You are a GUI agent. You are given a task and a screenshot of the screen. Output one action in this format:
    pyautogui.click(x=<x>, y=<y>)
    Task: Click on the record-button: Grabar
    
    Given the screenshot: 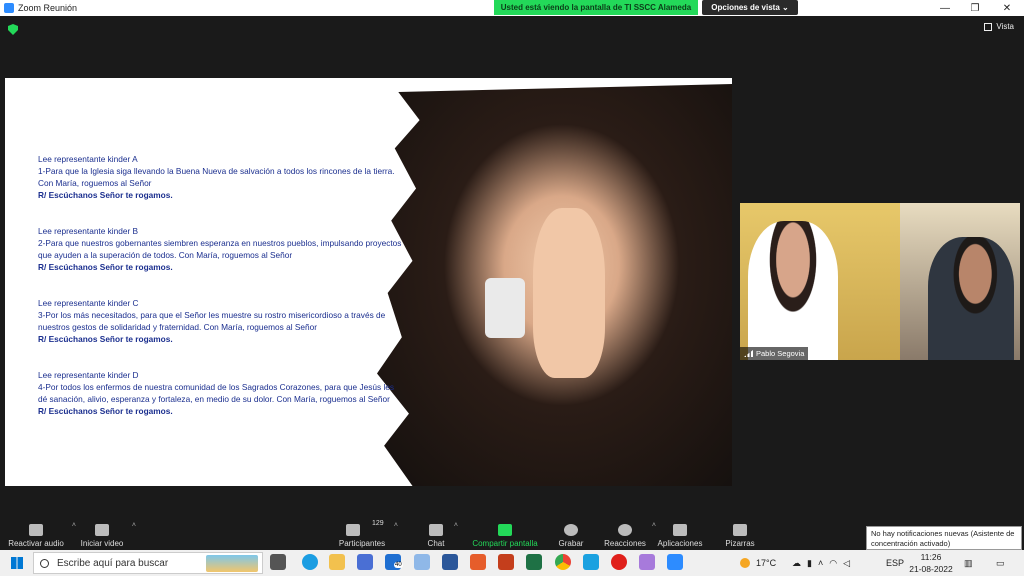 What is the action you would take?
    pyautogui.click(x=571, y=533)
    